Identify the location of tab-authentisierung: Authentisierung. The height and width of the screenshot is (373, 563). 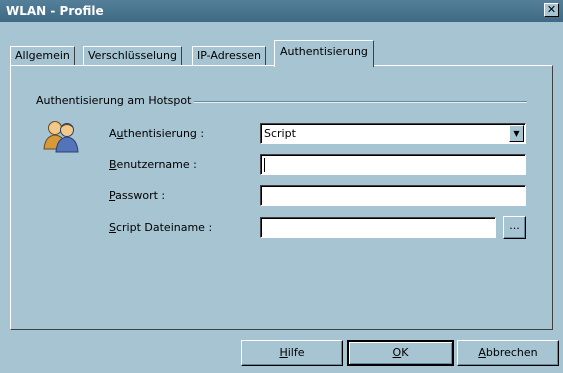
(324, 53).